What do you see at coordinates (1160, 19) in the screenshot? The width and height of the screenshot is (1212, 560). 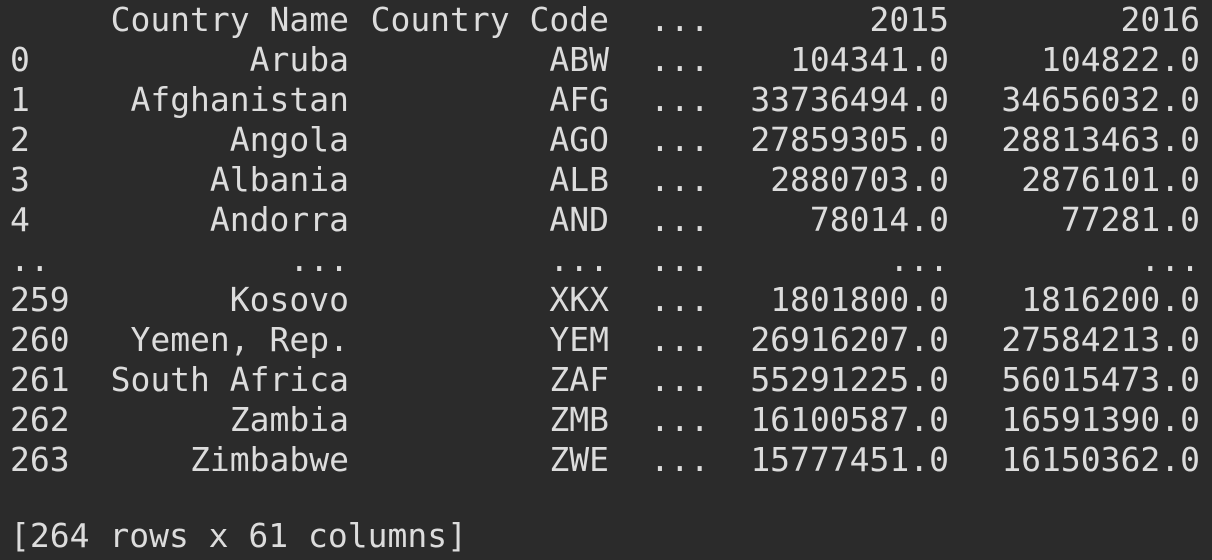 I see `column-header-2016: 2016` at bounding box center [1160, 19].